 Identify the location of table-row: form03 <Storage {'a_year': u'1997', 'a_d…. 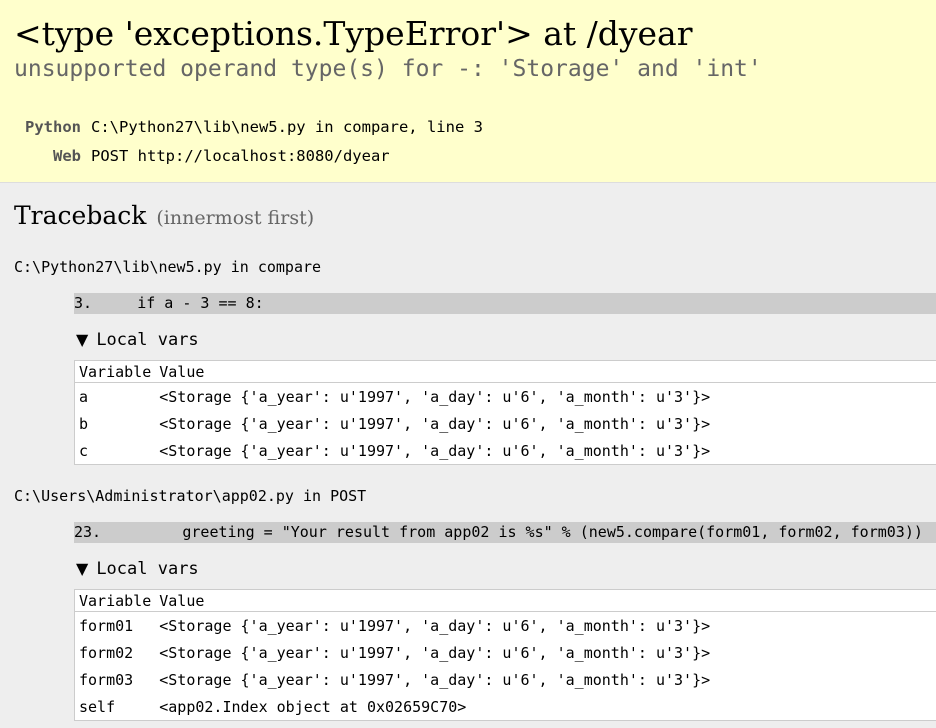
(505, 679).